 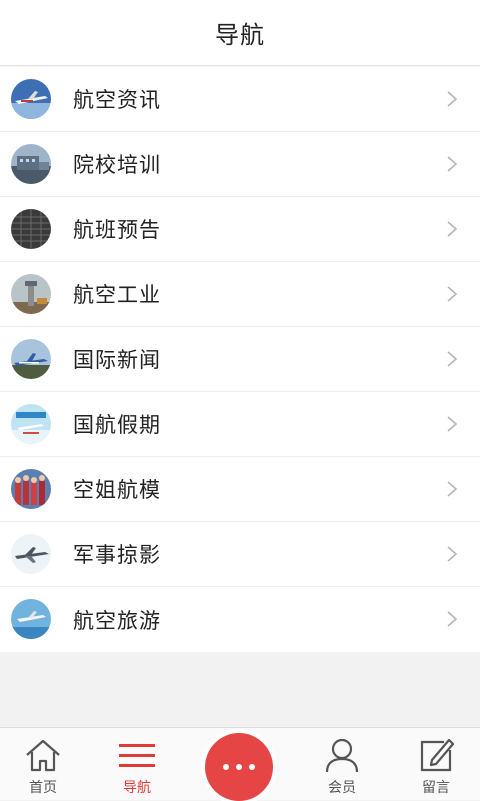 I want to click on tab-nav-label: 导航, so click(x=137, y=788).